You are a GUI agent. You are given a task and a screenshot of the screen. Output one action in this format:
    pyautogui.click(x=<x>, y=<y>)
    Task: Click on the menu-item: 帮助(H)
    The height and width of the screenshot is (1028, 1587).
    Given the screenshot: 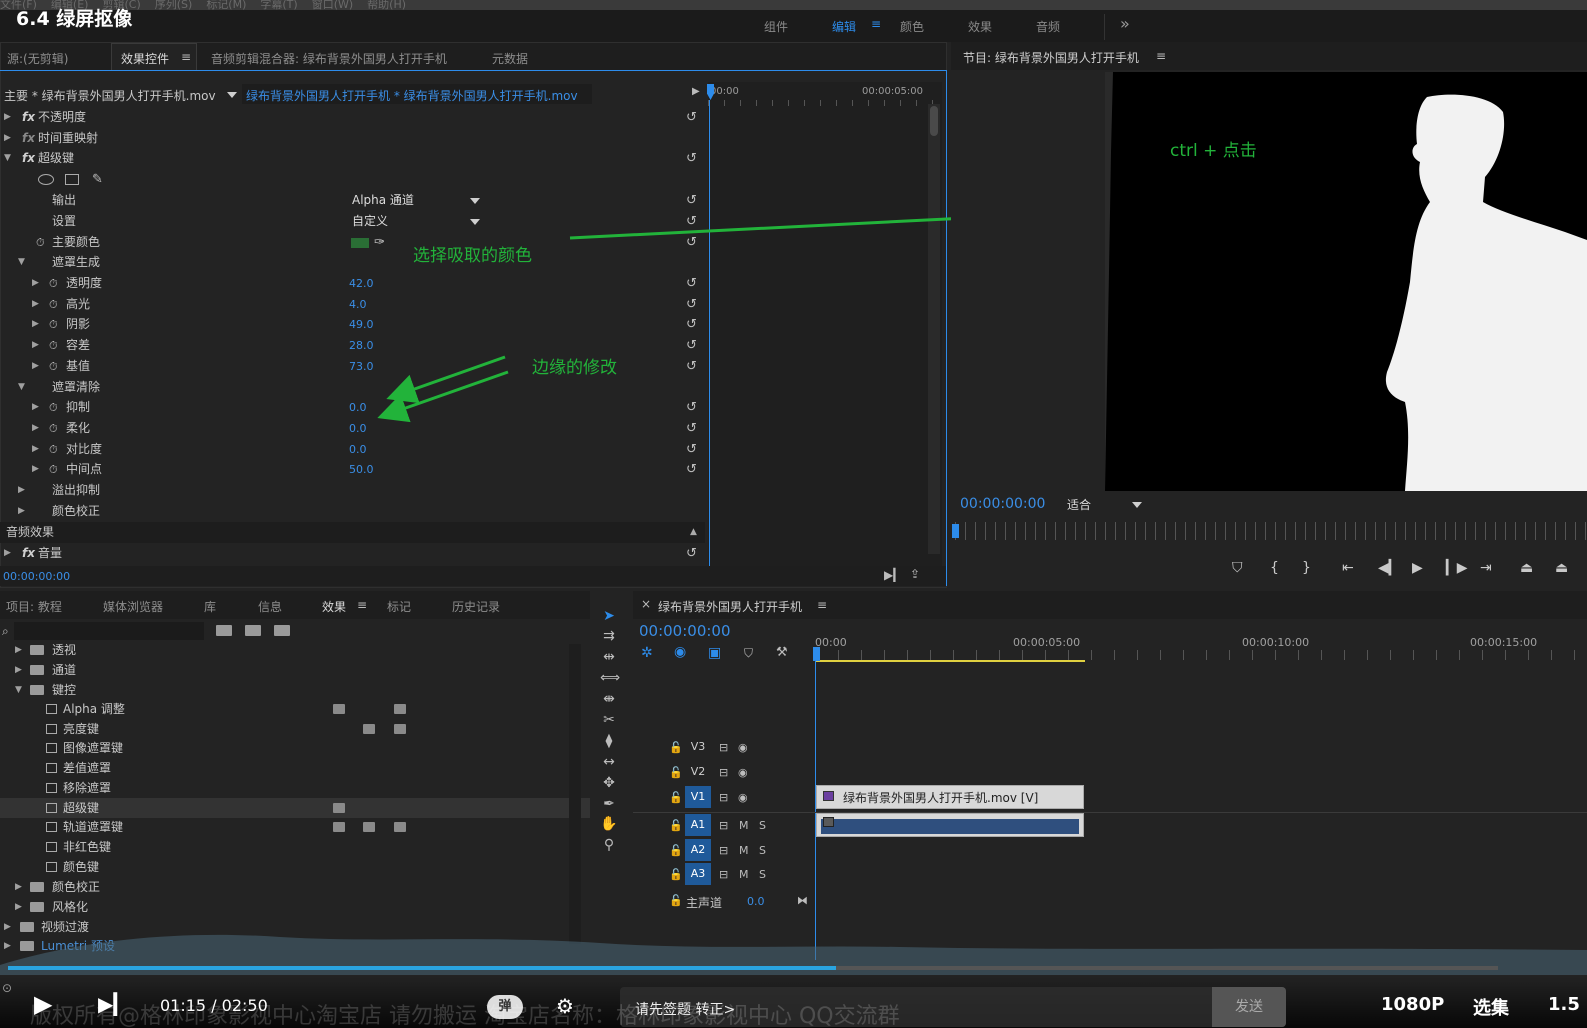 What is the action you would take?
    pyautogui.click(x=386, y=5)
    